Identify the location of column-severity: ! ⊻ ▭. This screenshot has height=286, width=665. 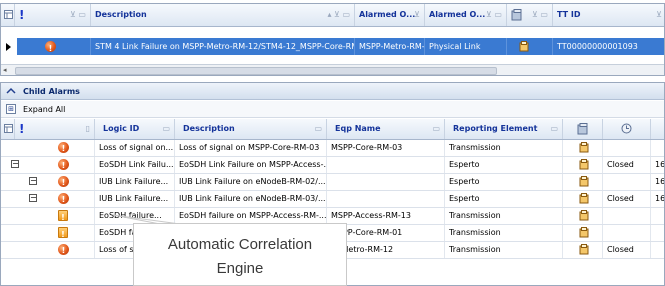
(53, 15).